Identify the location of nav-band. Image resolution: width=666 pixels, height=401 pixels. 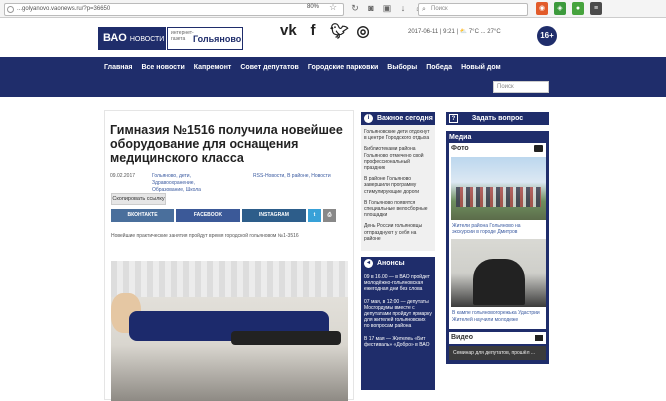
(333, 77).